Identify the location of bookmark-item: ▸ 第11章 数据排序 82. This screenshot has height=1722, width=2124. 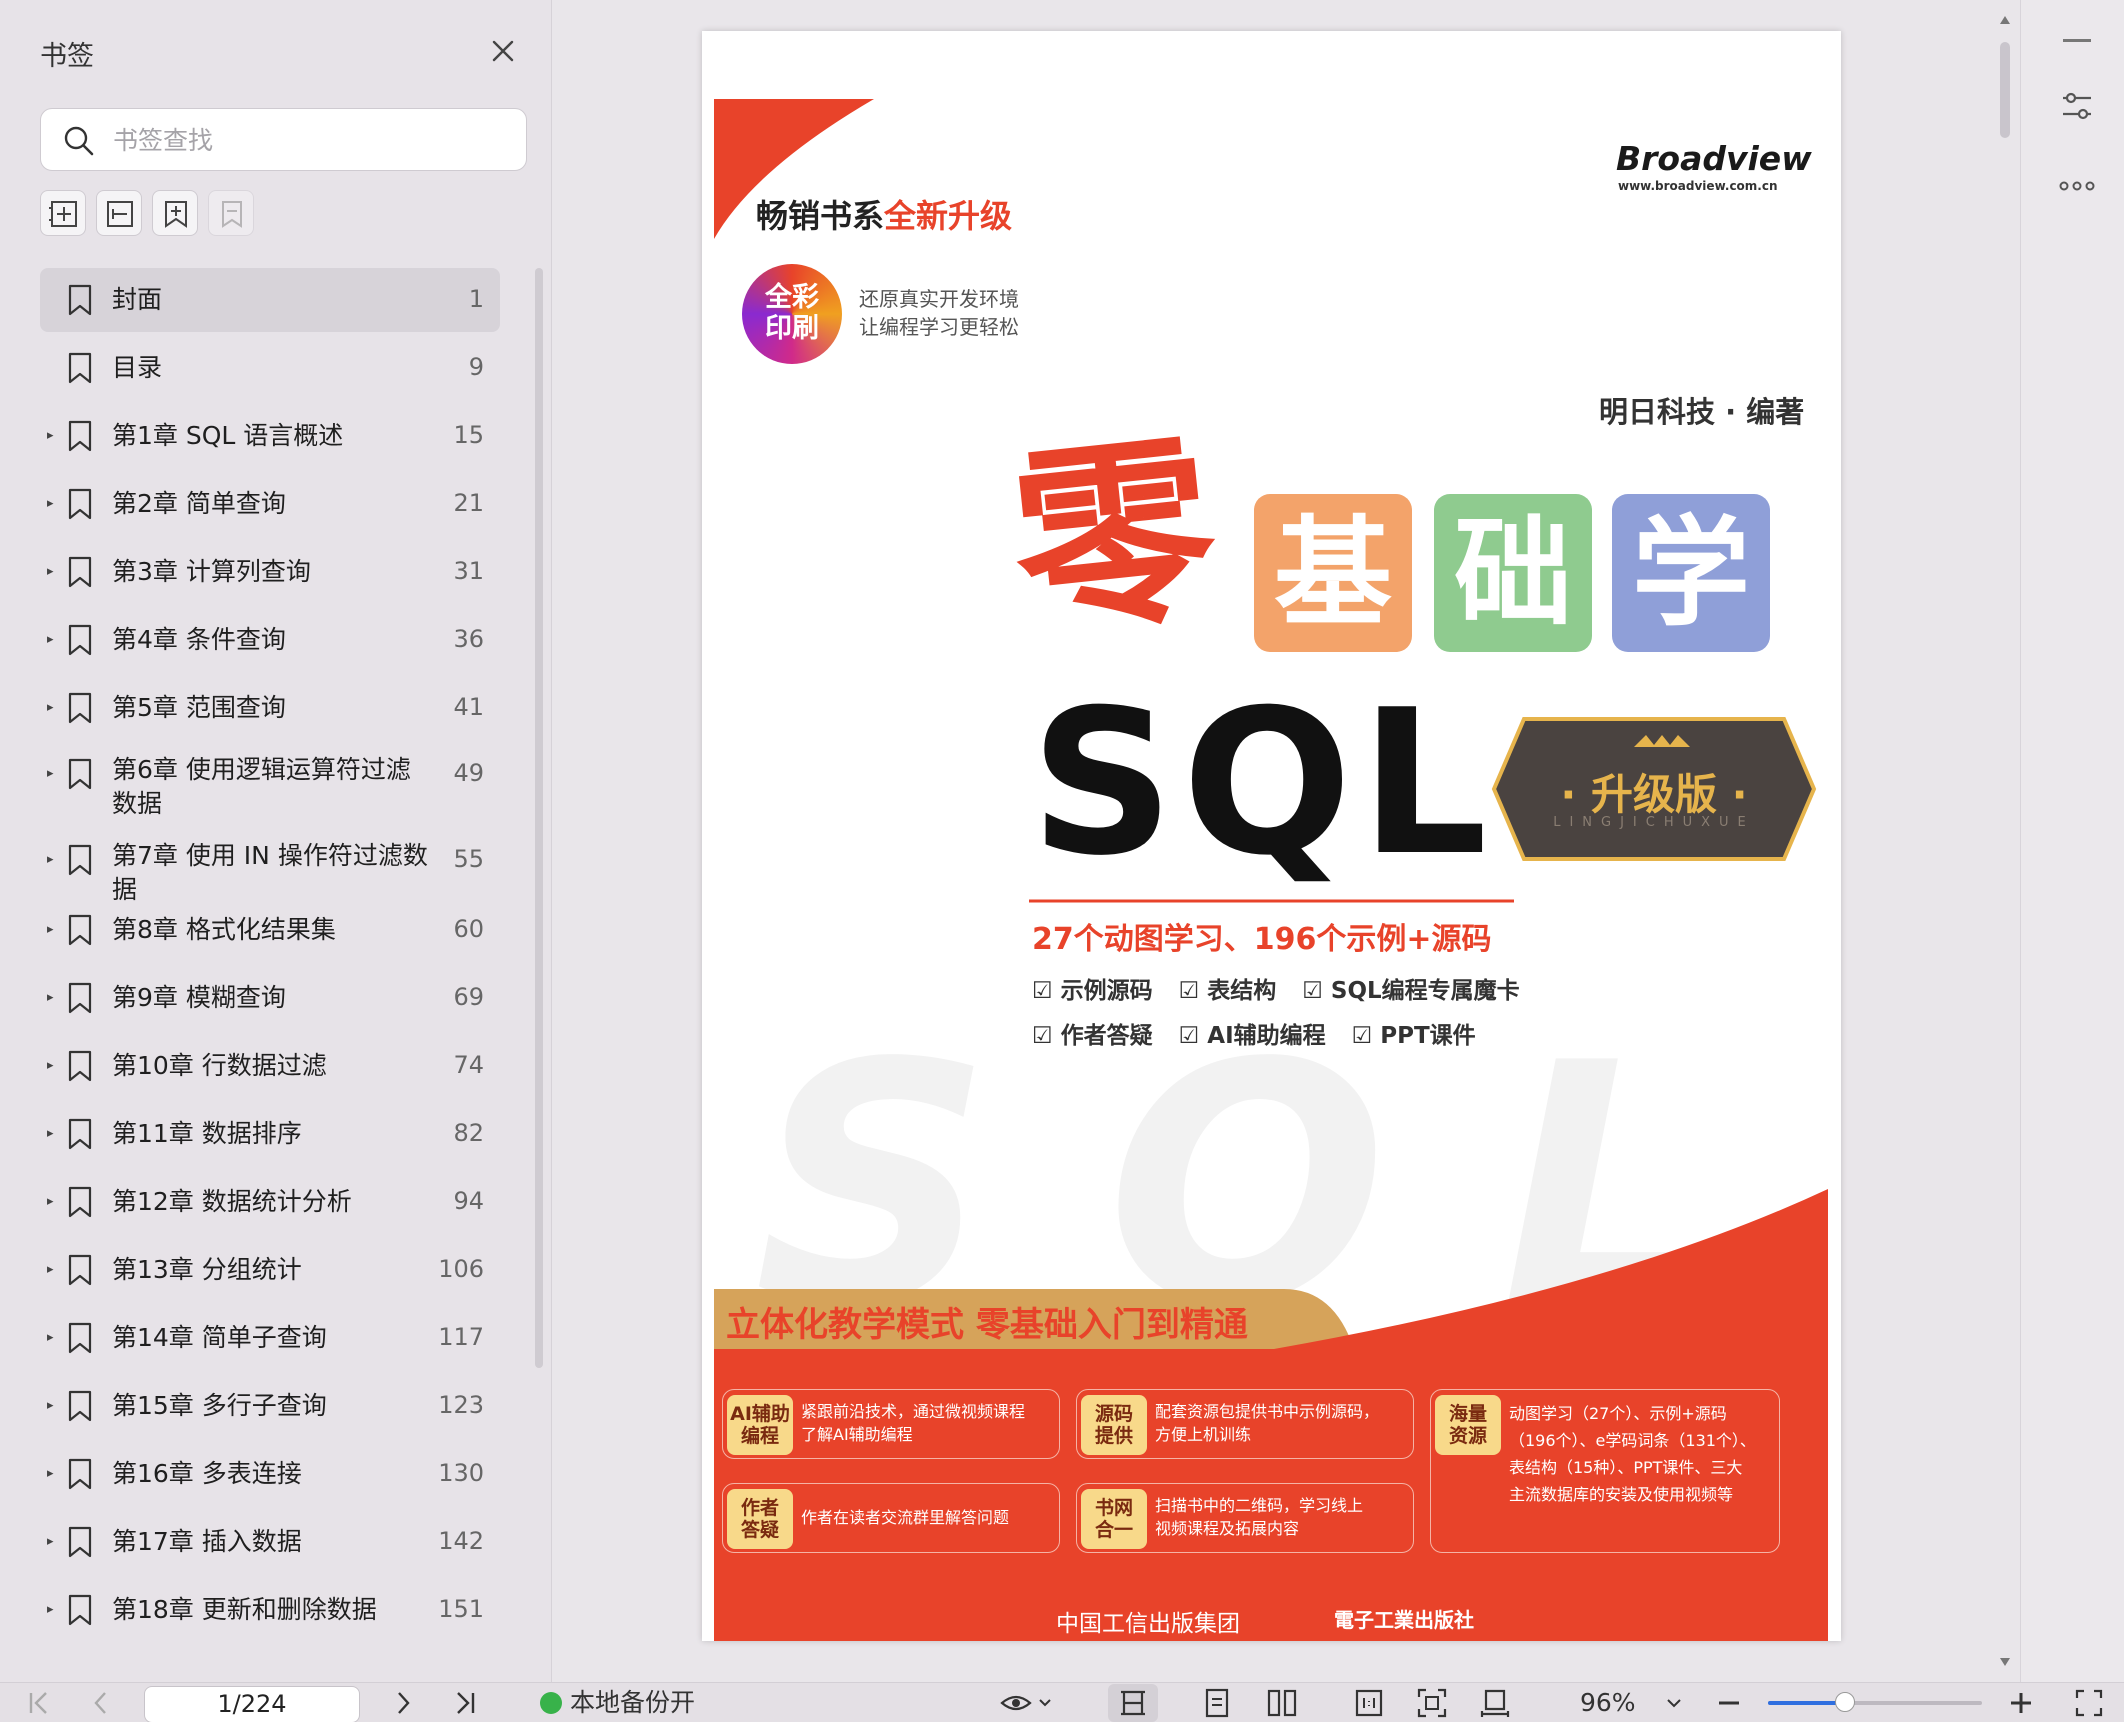
(270, 1134).